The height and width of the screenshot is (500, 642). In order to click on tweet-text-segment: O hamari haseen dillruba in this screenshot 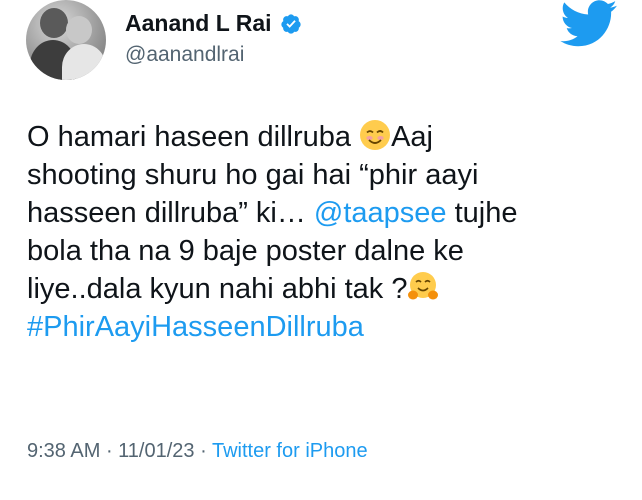, I will do `click(193, 137)`.